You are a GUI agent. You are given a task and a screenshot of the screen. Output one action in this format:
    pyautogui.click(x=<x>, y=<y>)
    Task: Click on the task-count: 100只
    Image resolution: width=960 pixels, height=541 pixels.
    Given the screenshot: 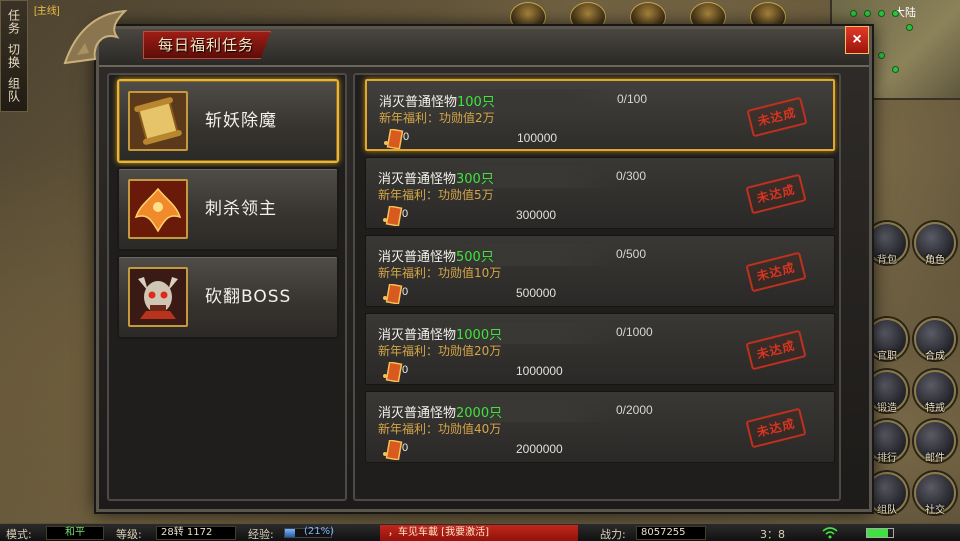 What is the action you would take?
    pyautogui.click(x=476, y=102)
    